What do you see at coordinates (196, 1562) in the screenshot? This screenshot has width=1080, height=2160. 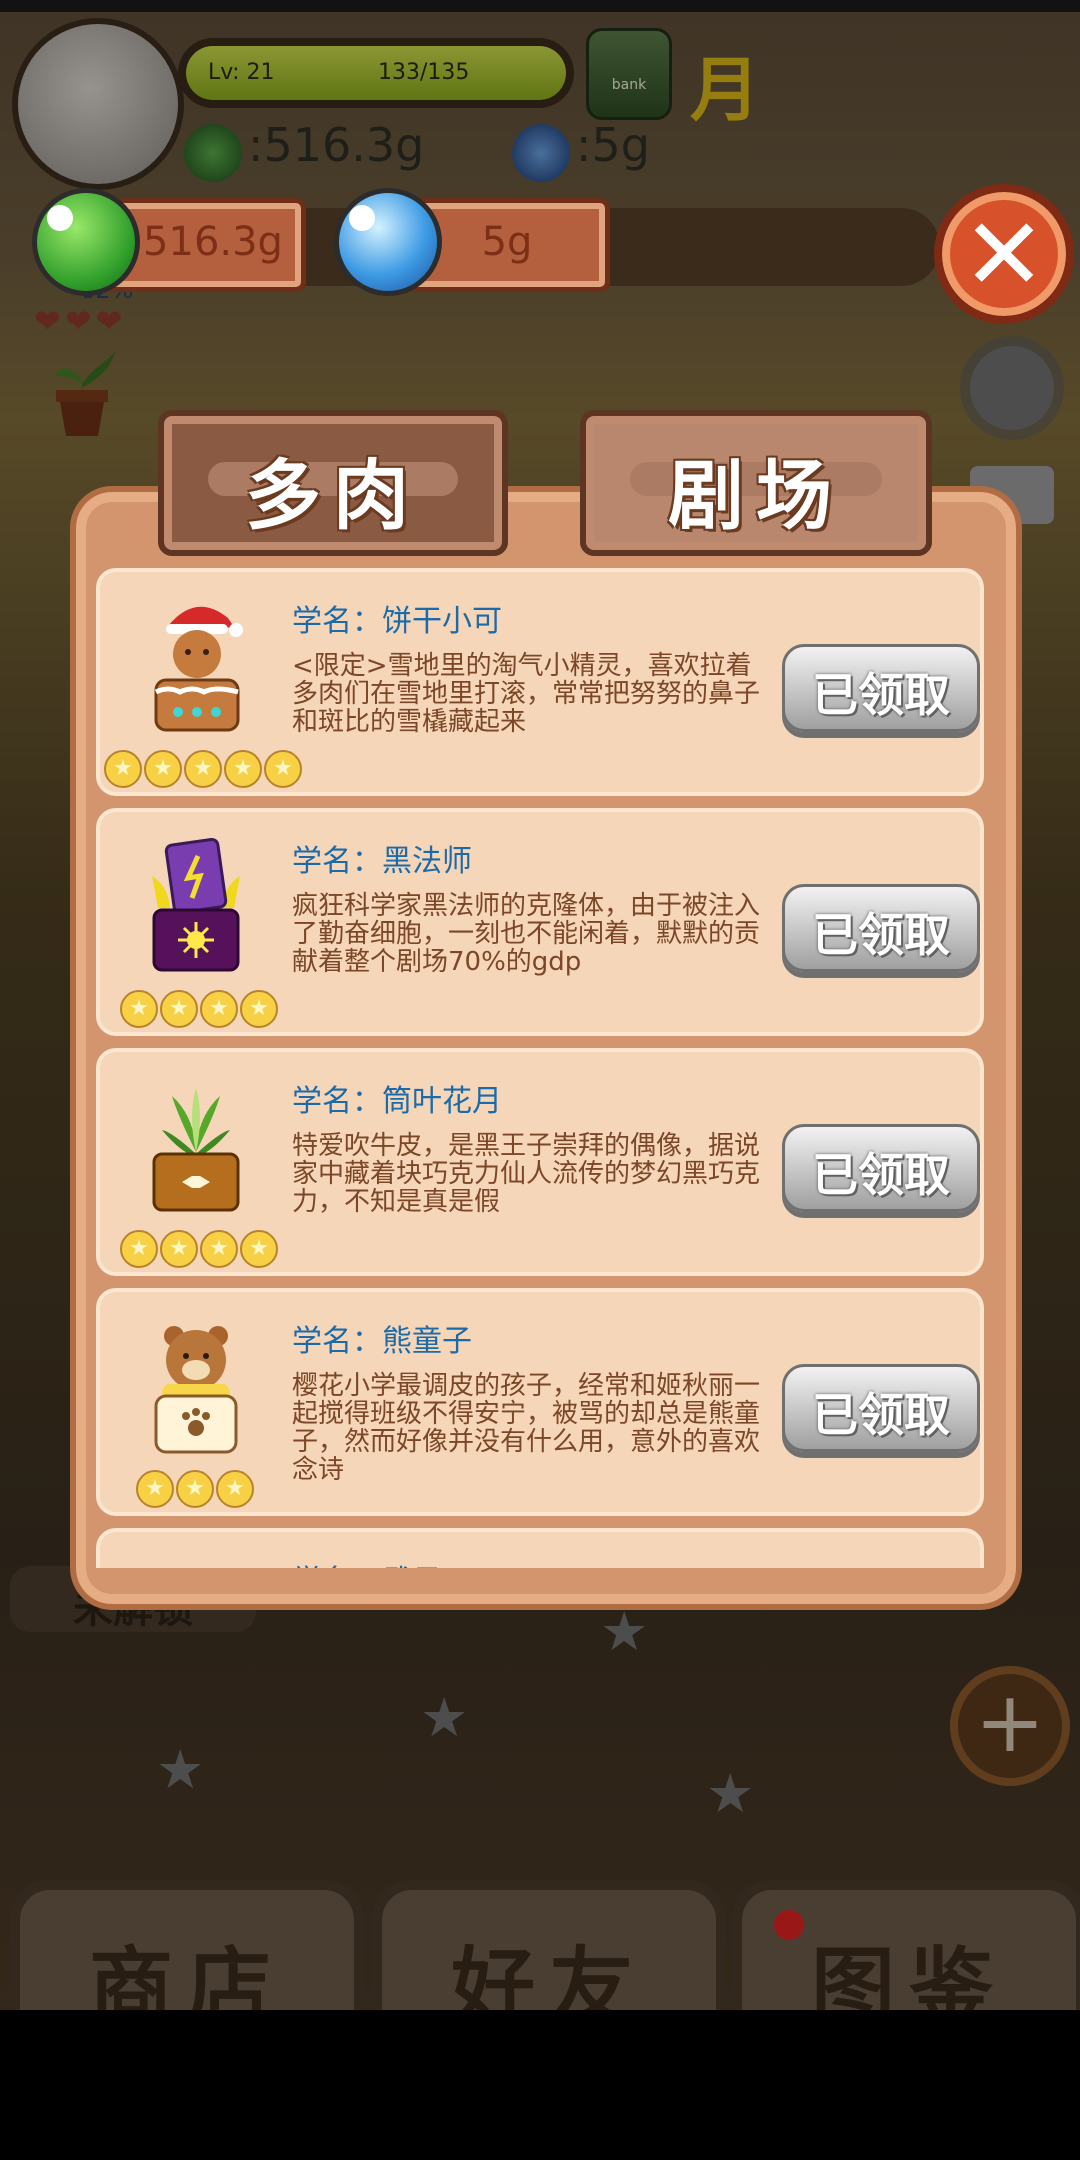 I see `moon-icon` at bounding box center [196, 1562].